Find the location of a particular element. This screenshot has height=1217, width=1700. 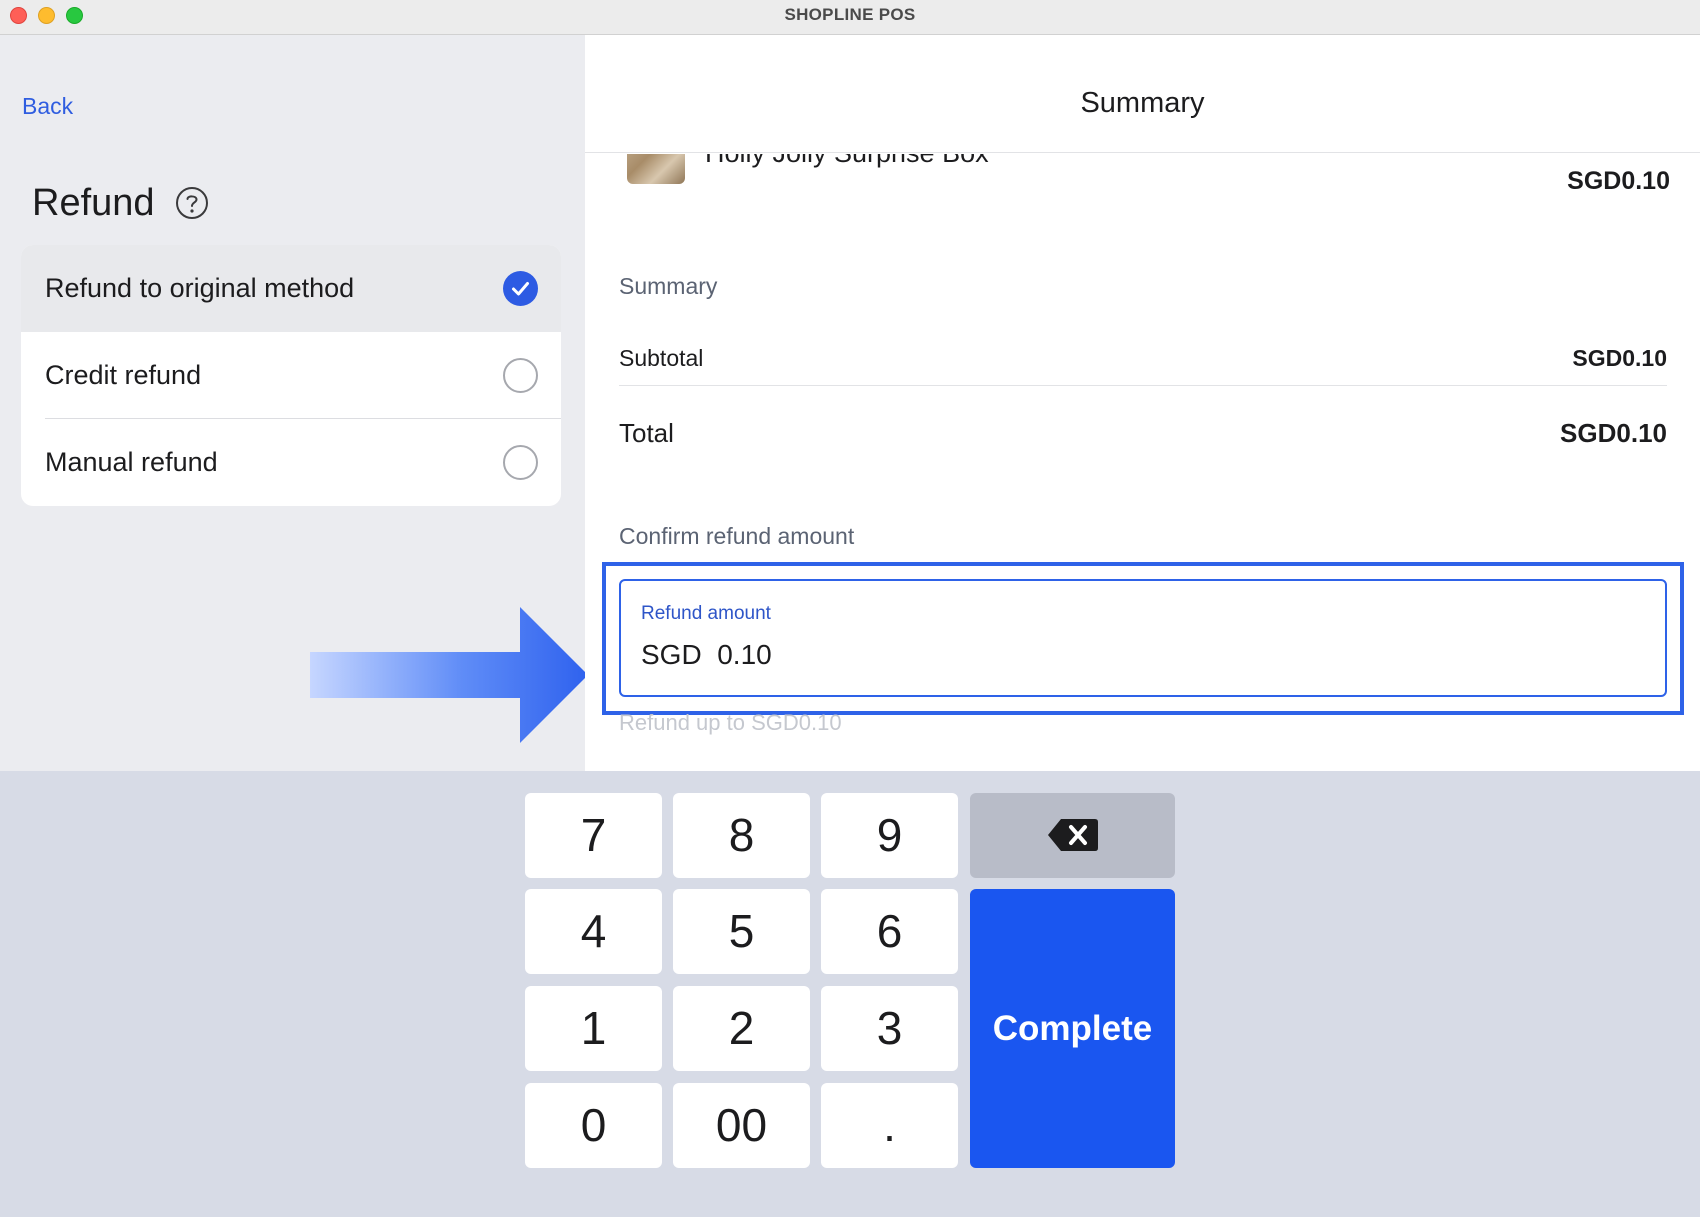

window-title: SHOPLINE POS is located at coordinates (850, 14).